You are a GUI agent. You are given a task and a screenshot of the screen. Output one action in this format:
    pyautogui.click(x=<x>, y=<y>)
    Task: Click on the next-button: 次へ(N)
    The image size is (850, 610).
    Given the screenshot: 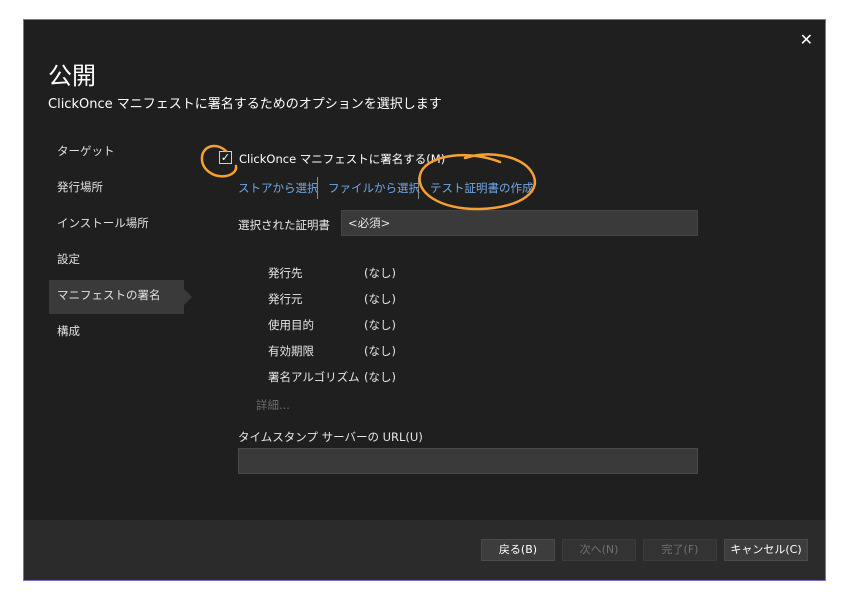 What is the action you would take?
    pyautogui.click(x=599, y=550)
    